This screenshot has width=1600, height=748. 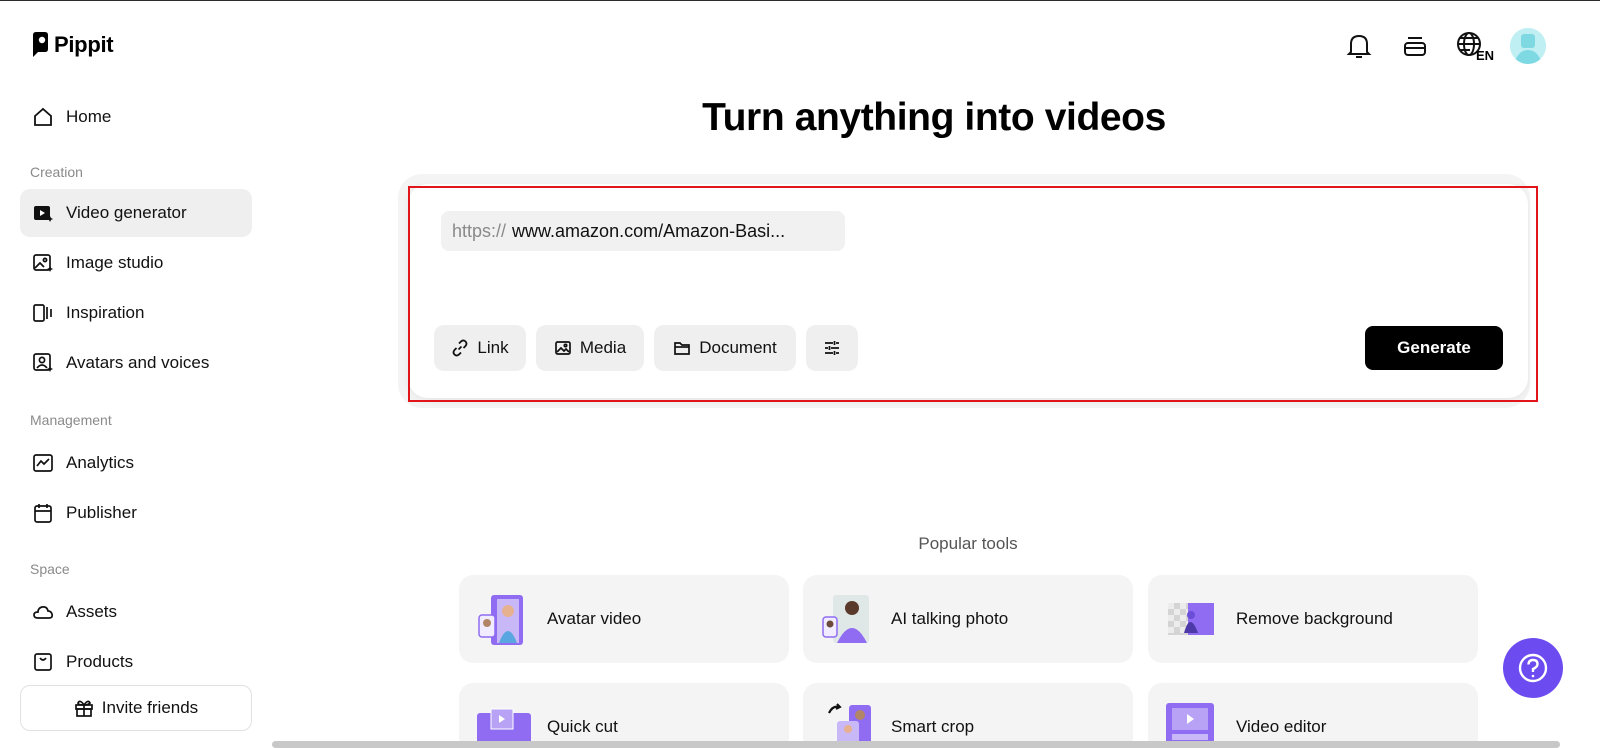 What do you see at coordinates (100, 462) in the screenshot?
I see `sidebar-item-label: Analytics` at bounding box center [100, 462].